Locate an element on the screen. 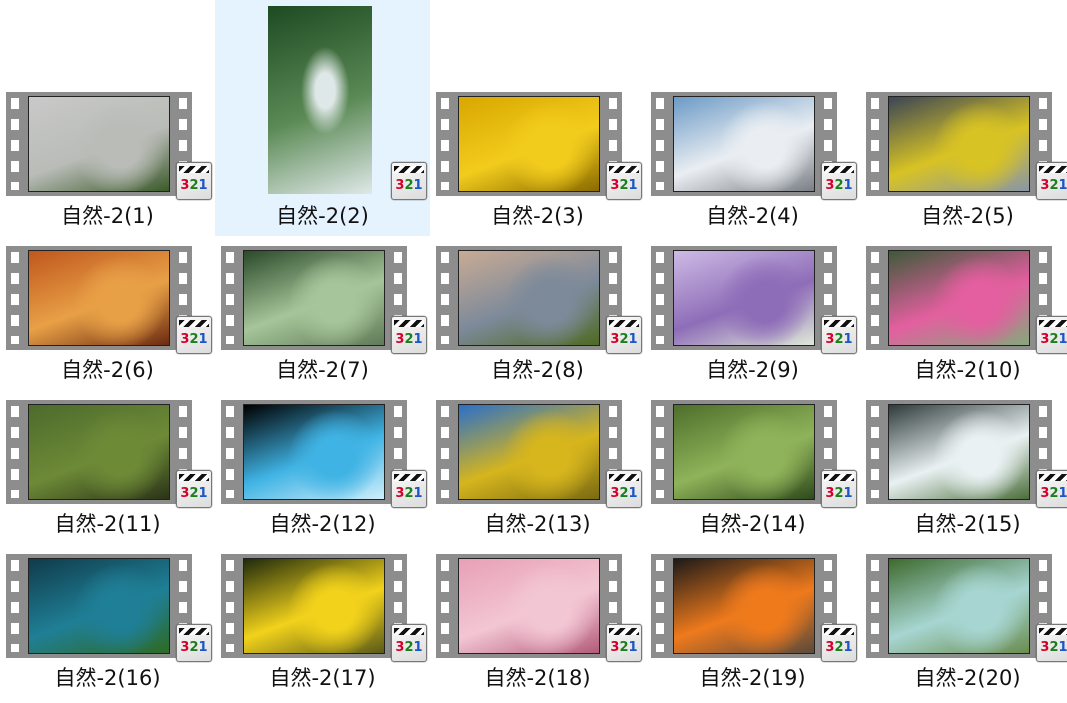  file-item: 321 自然-2(19) is located at coordinates (752, 623).